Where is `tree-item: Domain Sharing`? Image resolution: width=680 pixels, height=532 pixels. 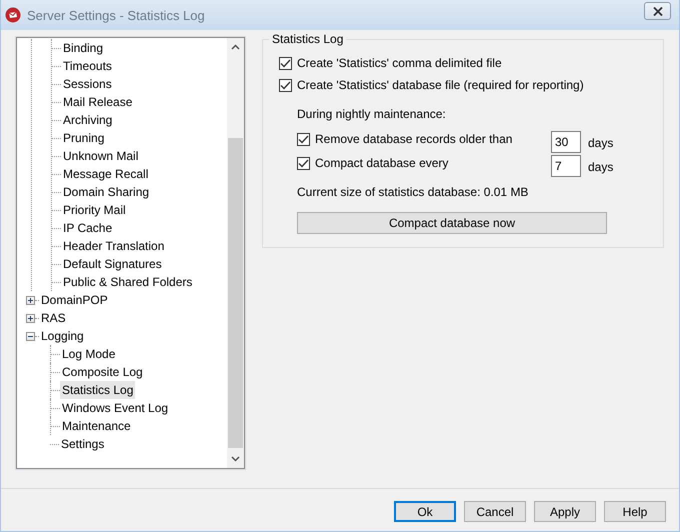 tree-item: Domain Sharing is located at coordinates (106, 192).